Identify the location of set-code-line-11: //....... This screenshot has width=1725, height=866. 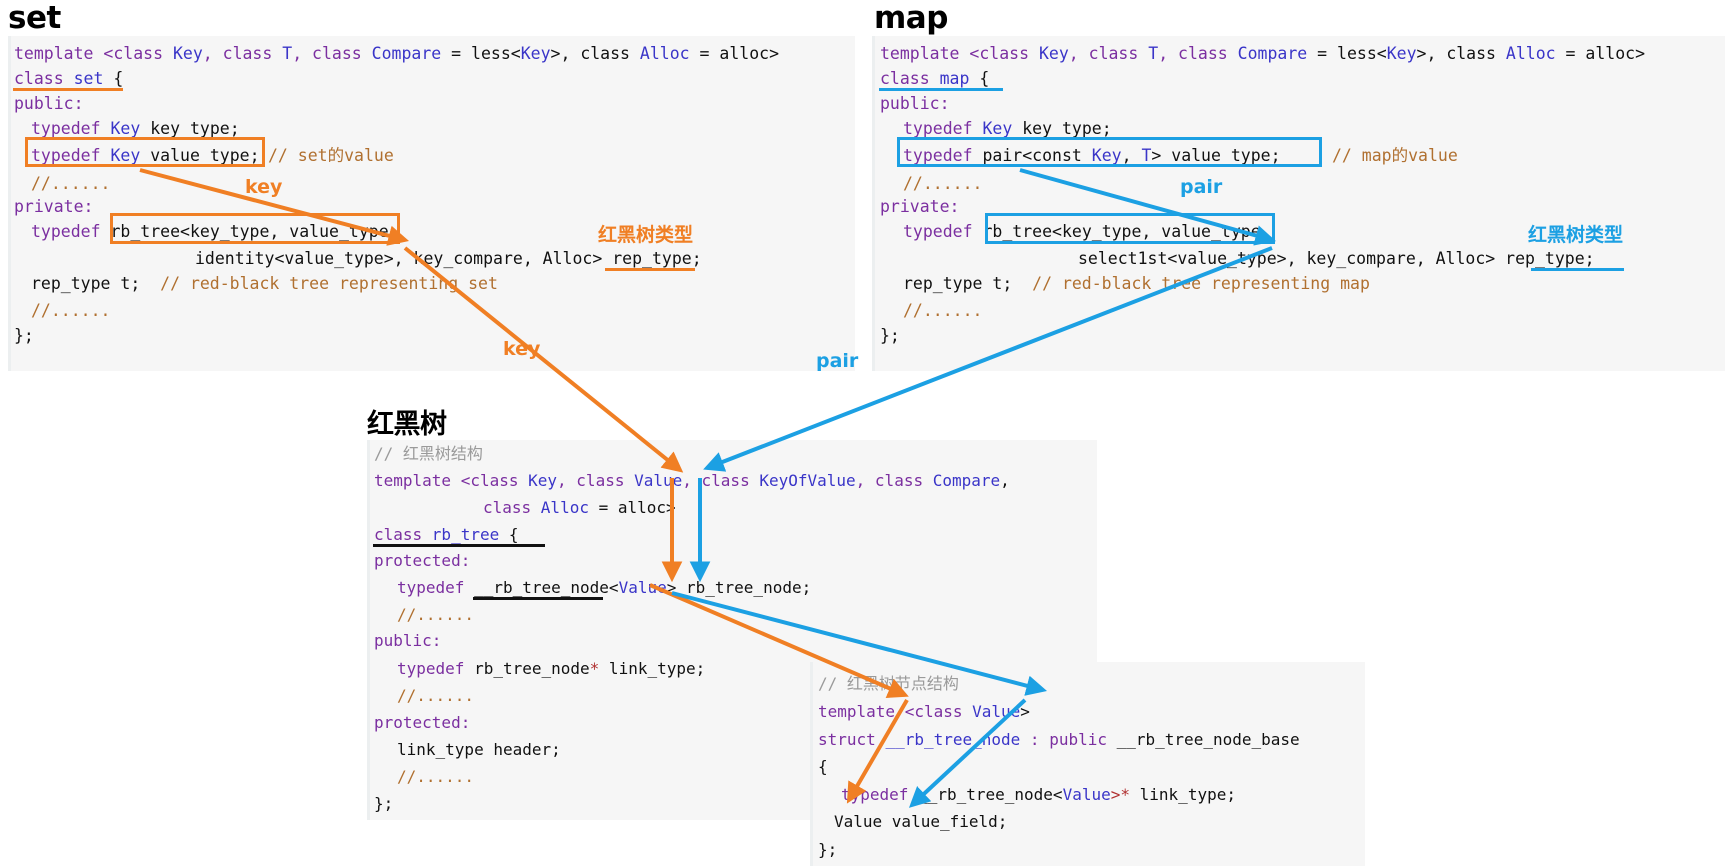
(70, 311).